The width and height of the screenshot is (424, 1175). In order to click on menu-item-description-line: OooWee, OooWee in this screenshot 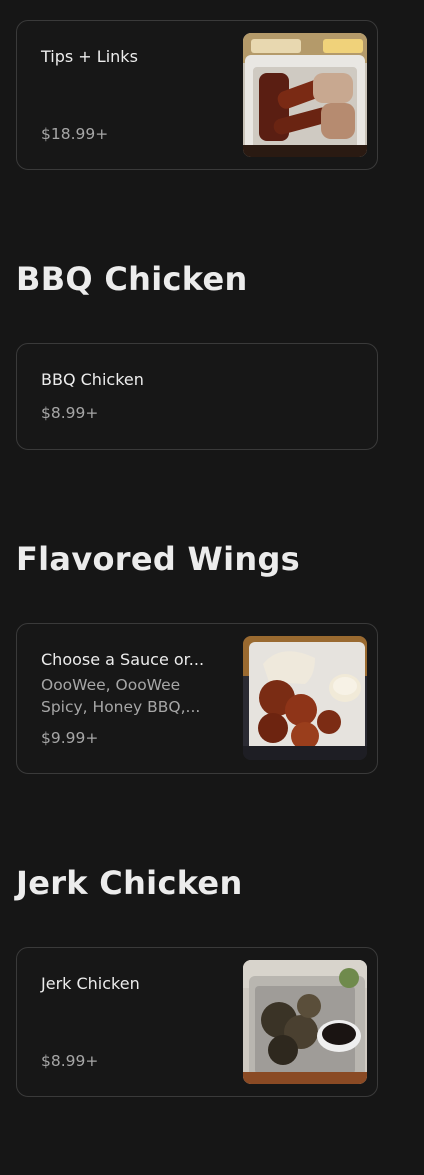, I will do `click(111, 685)`.